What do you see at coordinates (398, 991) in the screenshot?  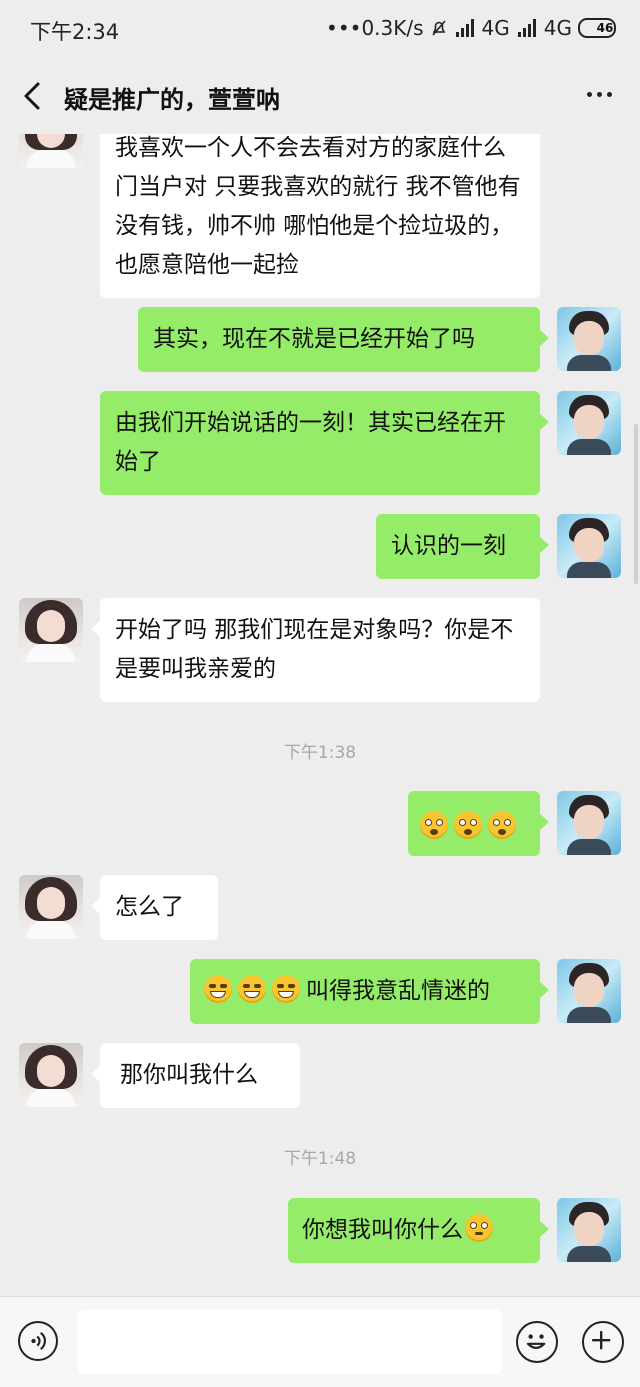 I see `message-text: 叫得我意乱情迷的` at bounding box center [398, 991].